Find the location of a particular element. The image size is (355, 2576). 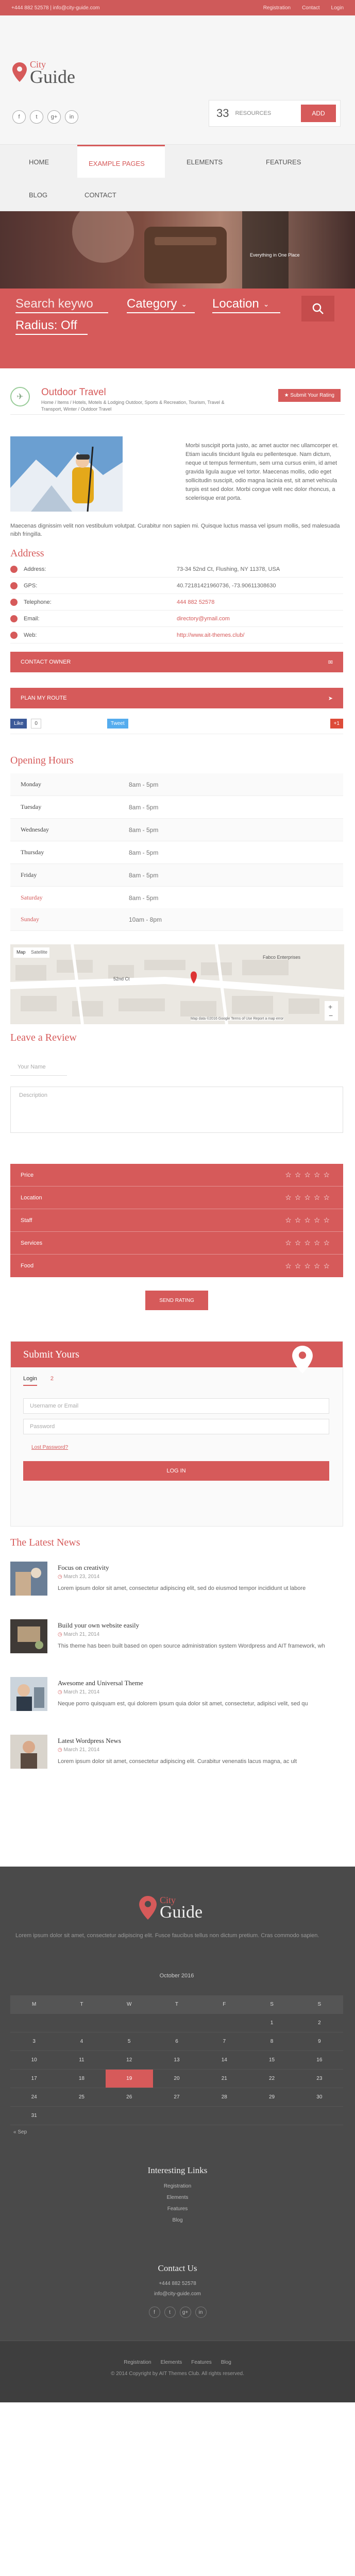

news-title: Build your own website easily is located at coordinates (98, 1625).